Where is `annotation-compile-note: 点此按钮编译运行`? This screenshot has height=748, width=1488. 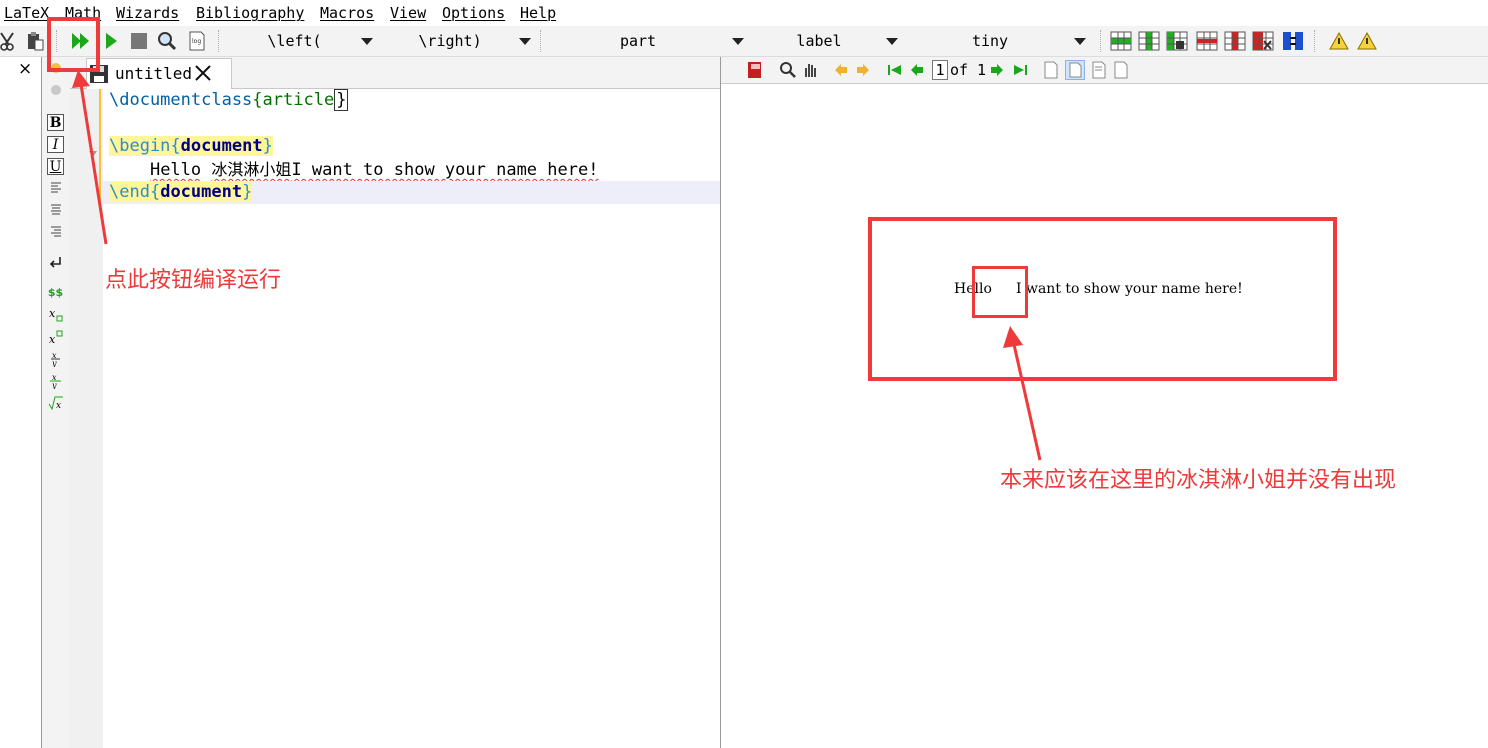
annotation-compile-note: 点此按钮编译运行 is located at coordinates (193, 280).